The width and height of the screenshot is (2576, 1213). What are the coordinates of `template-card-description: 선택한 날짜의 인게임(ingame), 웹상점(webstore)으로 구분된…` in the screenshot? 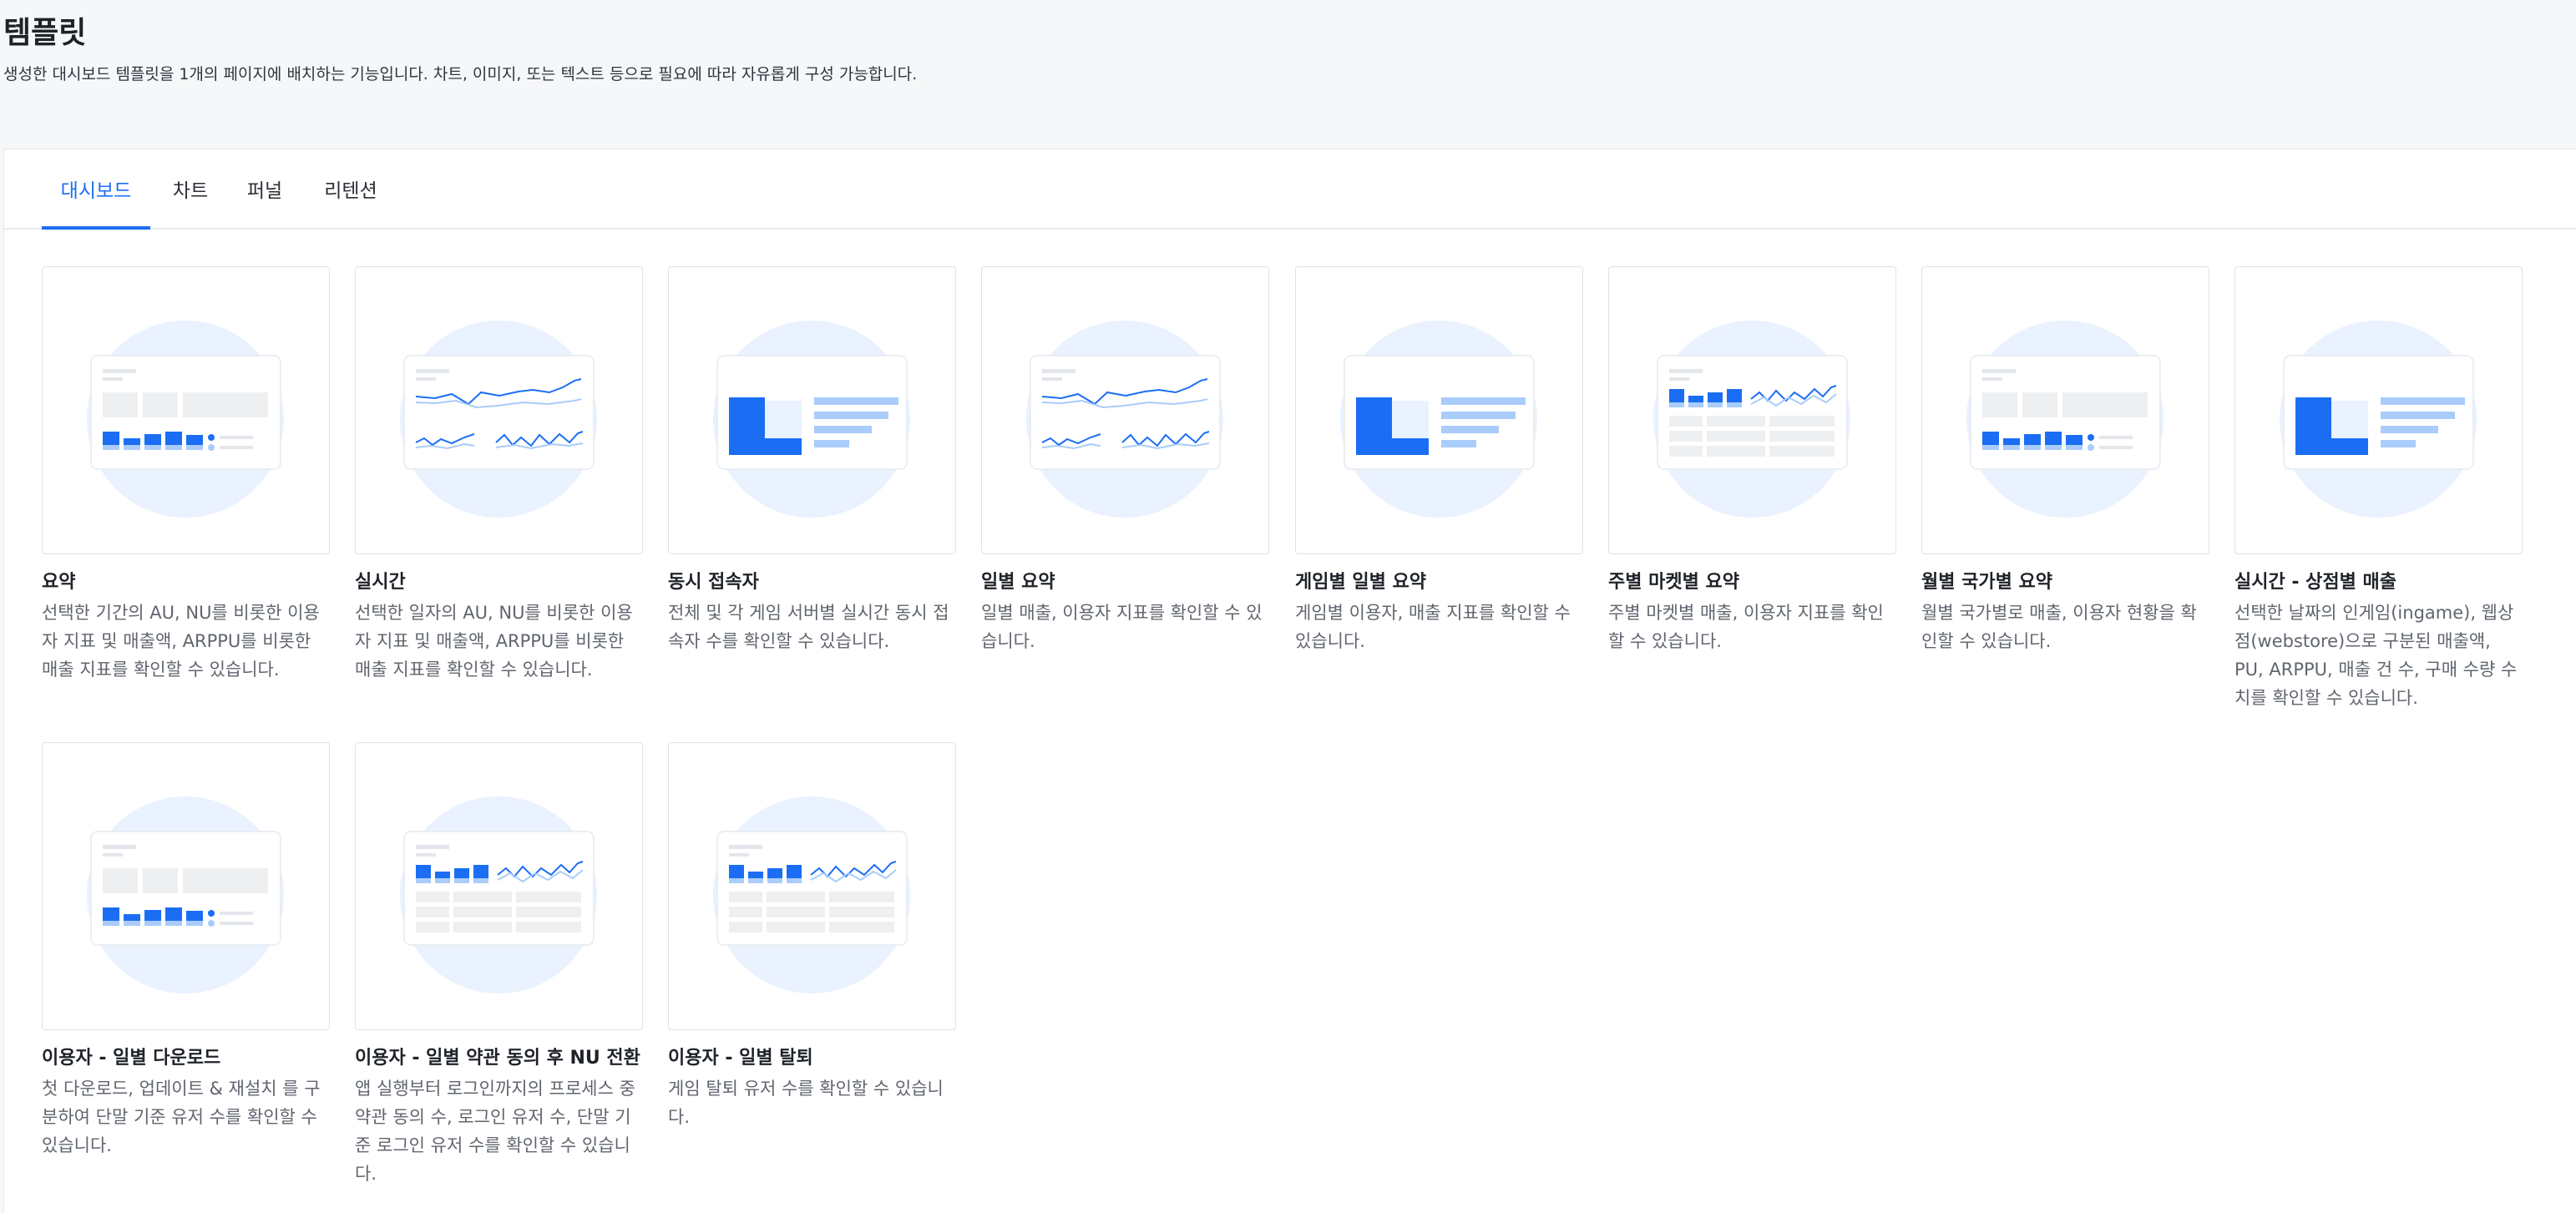 It's located at (2376, 655).